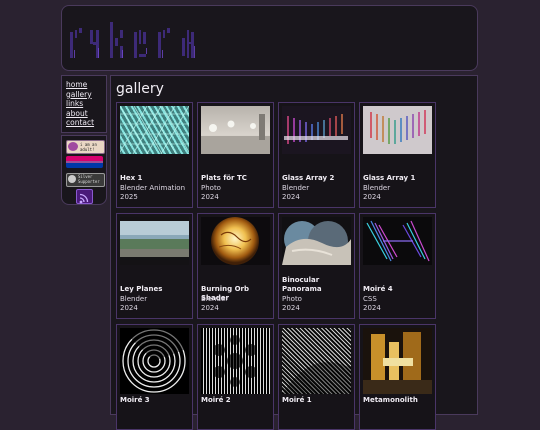 This screenshot has height=430, width=540. I want to click on gallery-card-hex-1: Hex 1 Blender Animation 2025, so click(154, 155).